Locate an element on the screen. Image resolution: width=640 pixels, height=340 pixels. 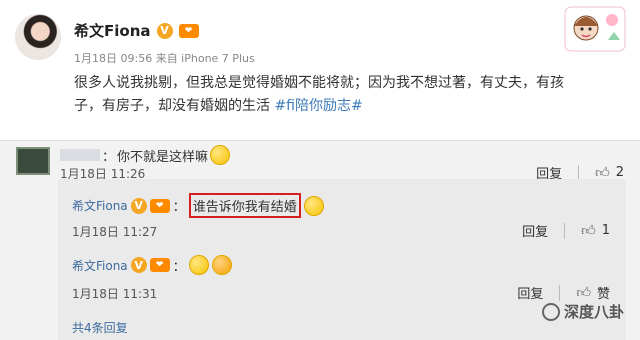
post-text-line2: 子，有房子，却没有婚姻的生活 #fi陪你励志# is located at coordinates (349, 106).